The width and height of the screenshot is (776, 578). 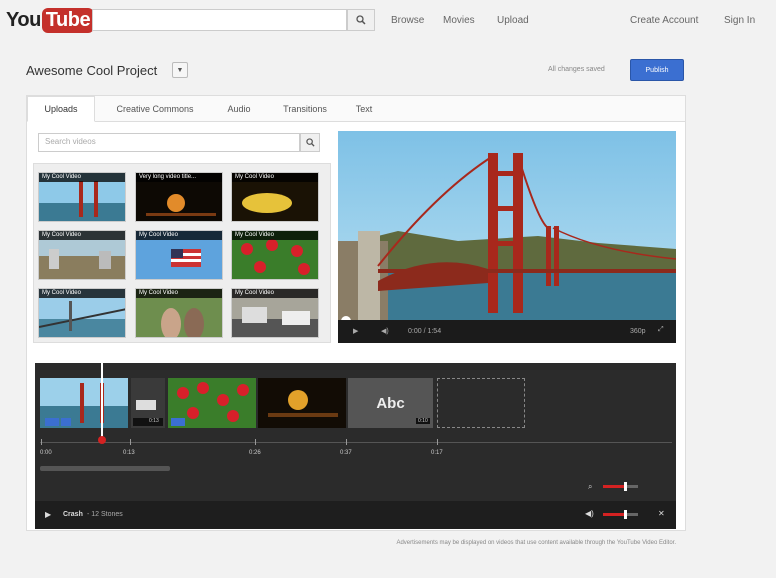 What do you see at coordinates (620, 514) in the screenshot?
I see `audio-volume-slider` at bounding box center [620, 514].